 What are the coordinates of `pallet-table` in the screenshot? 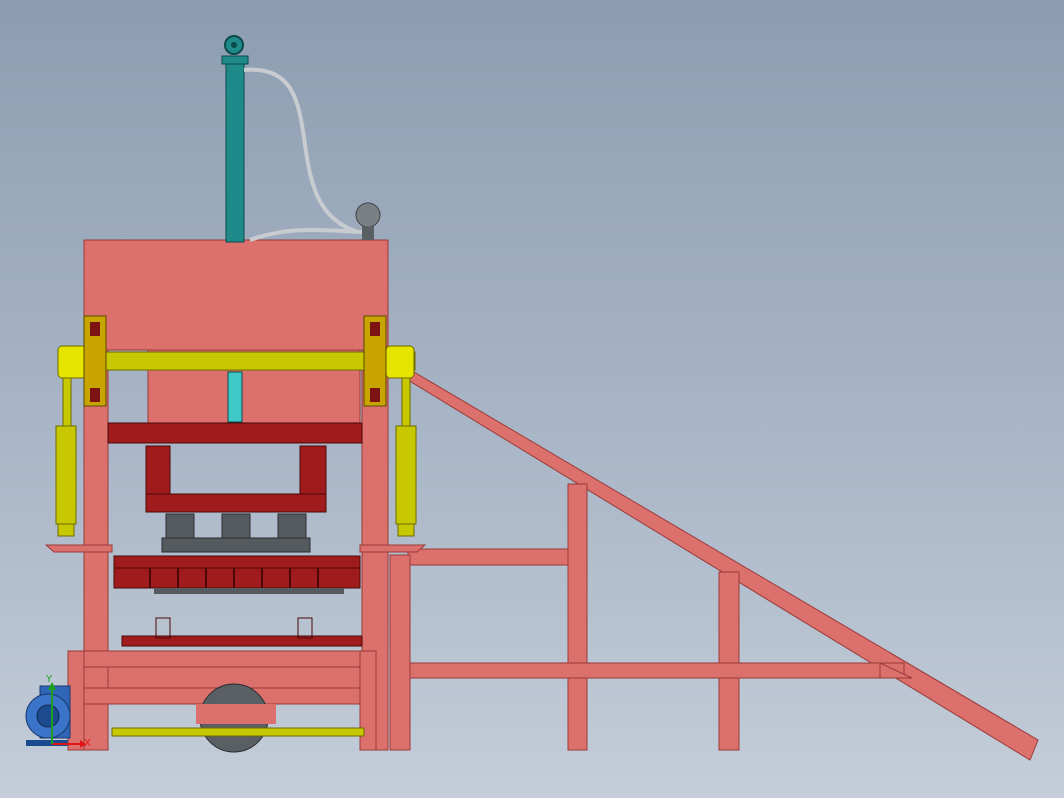 It's located at (242, 632).